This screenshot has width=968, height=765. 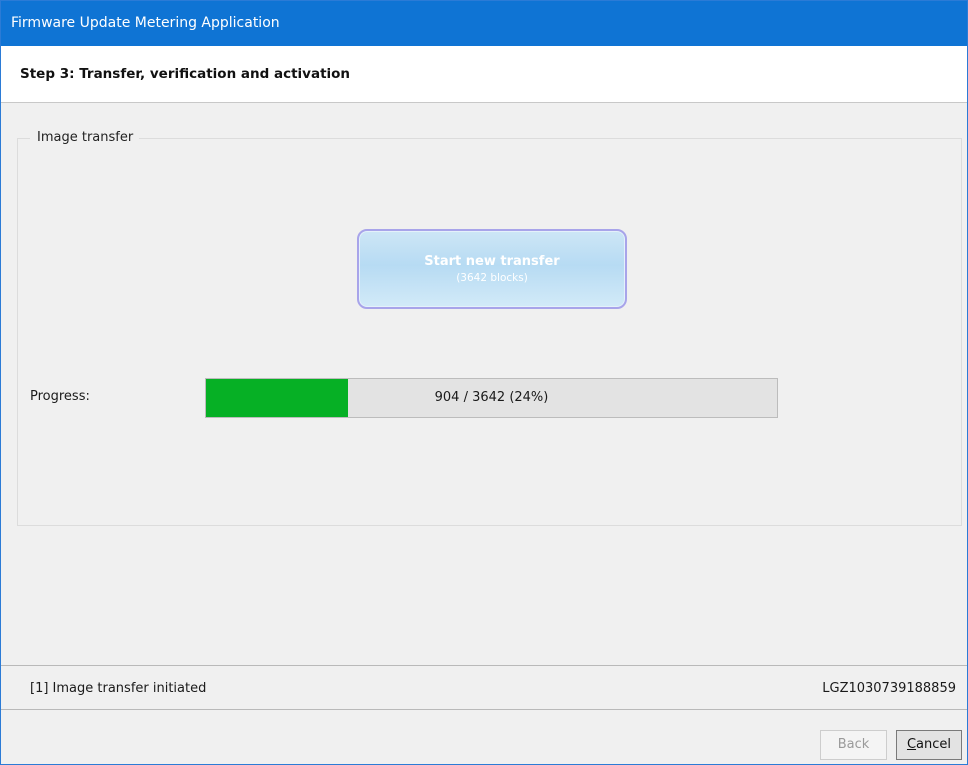 I want to click on transfer-progress-bar: 904 / 3642 (24%), so click(x=491, y=398).